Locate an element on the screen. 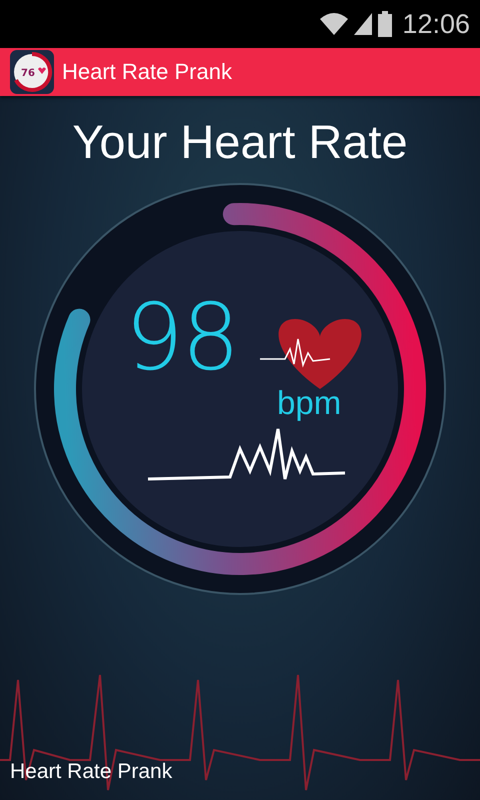 Image resolution: width=480 pixels, height=800 pixels. footer-label: Heart Rate Prank is located at coordinates (91, 772).